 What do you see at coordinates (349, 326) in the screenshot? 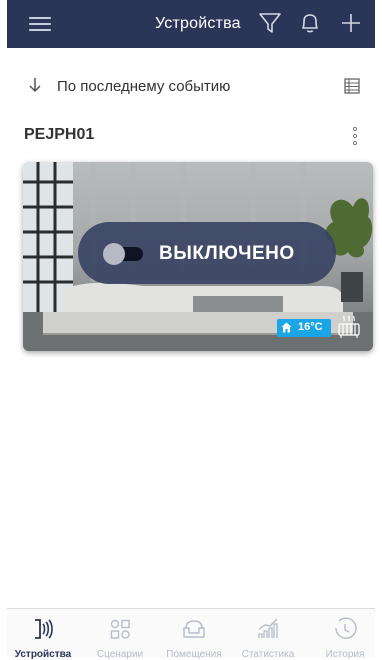
I see `heater-icon` at bounding box center [349, 326].